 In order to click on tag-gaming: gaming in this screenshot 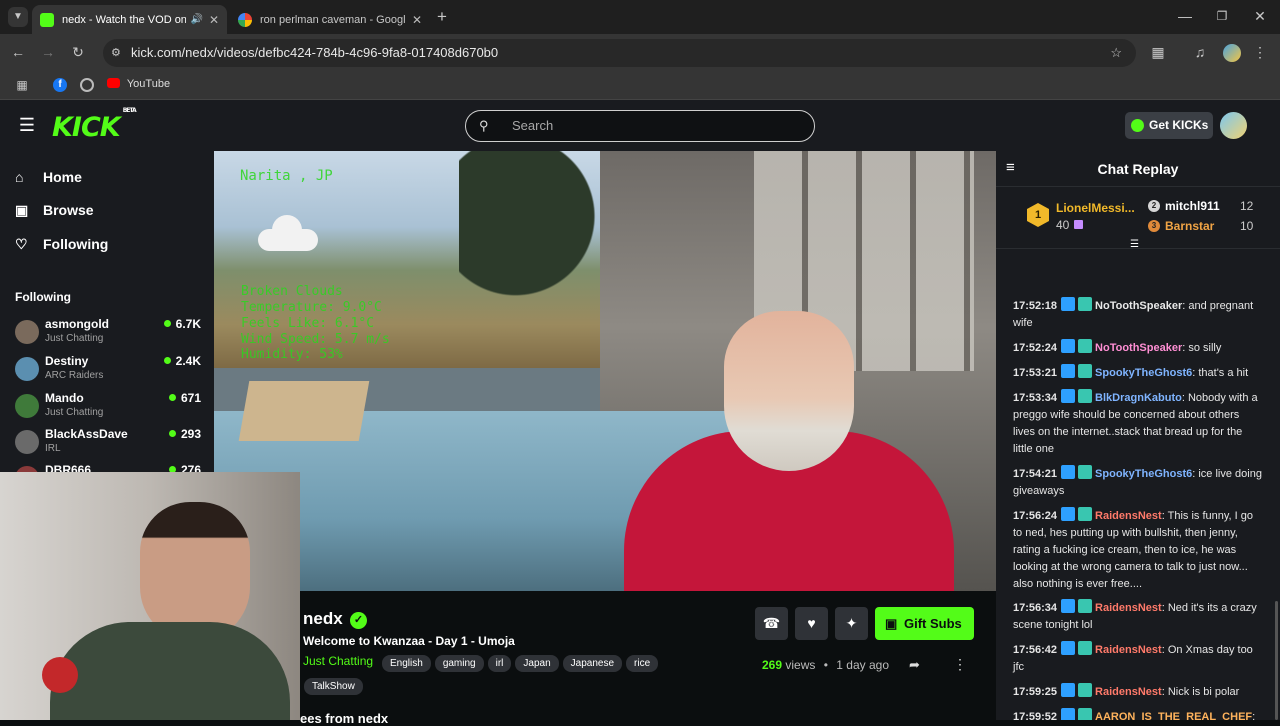, I will do `click(459, 663)`.